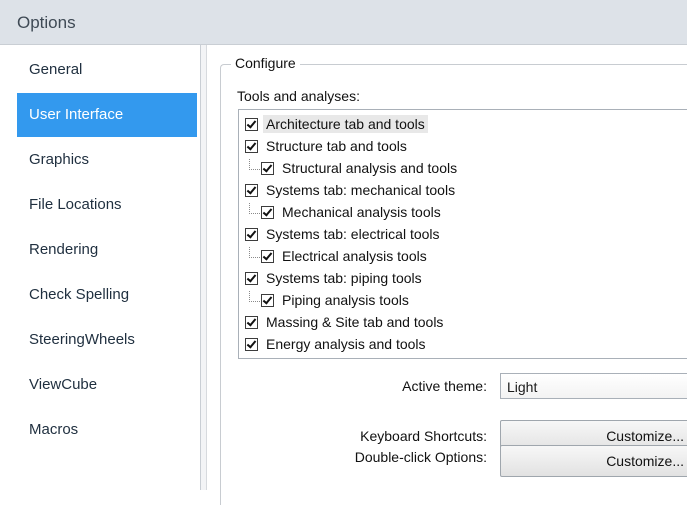 Image resolution: width=687 pixels, height=505 pixels. I want to click on double-click-options-label: Double-click Options:, so click(420, 457).